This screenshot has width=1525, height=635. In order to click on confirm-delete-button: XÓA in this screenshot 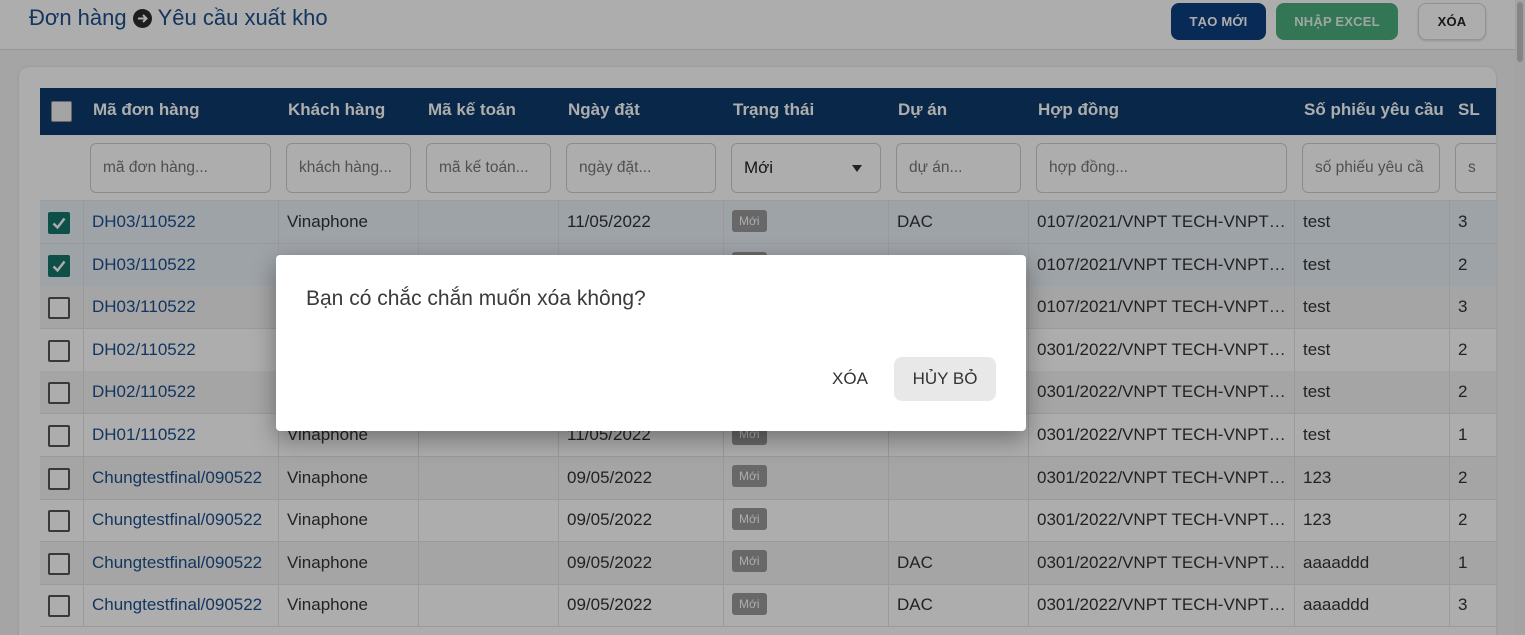, I will do `click(850, 379)`.